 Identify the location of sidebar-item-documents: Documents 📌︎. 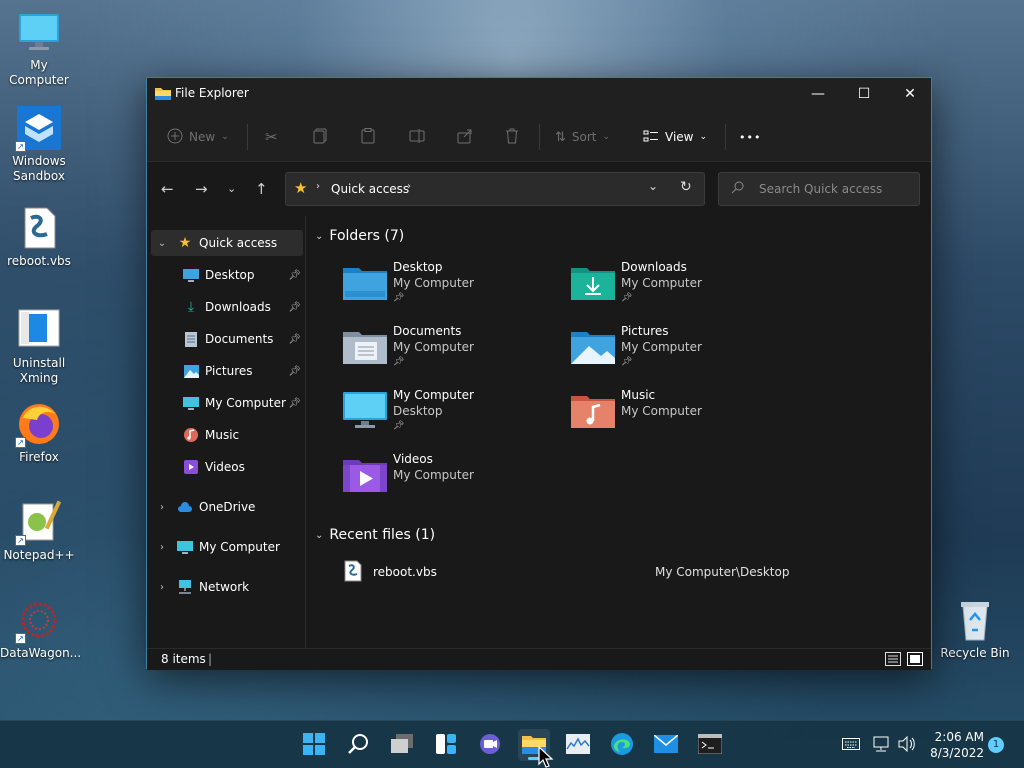
(227, 339).